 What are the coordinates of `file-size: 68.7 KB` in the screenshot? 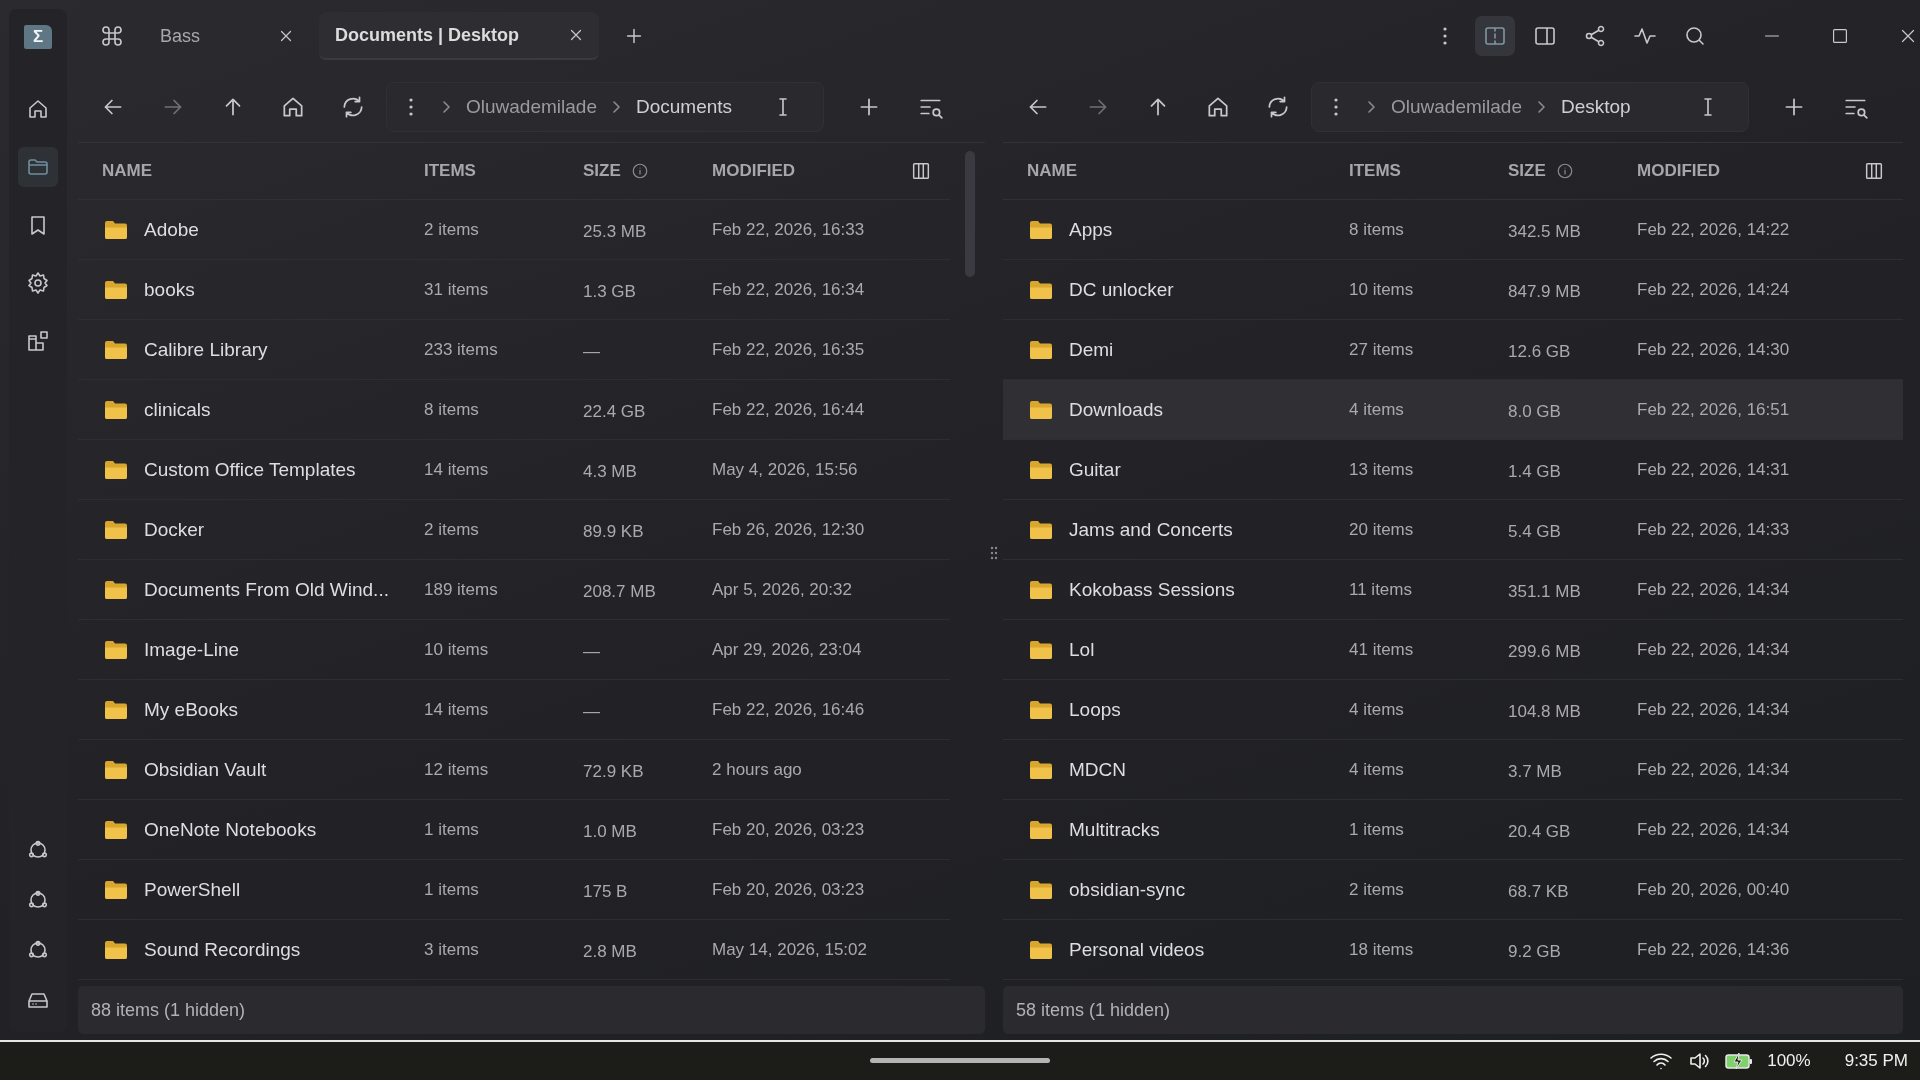 It's located at (1539, 891).